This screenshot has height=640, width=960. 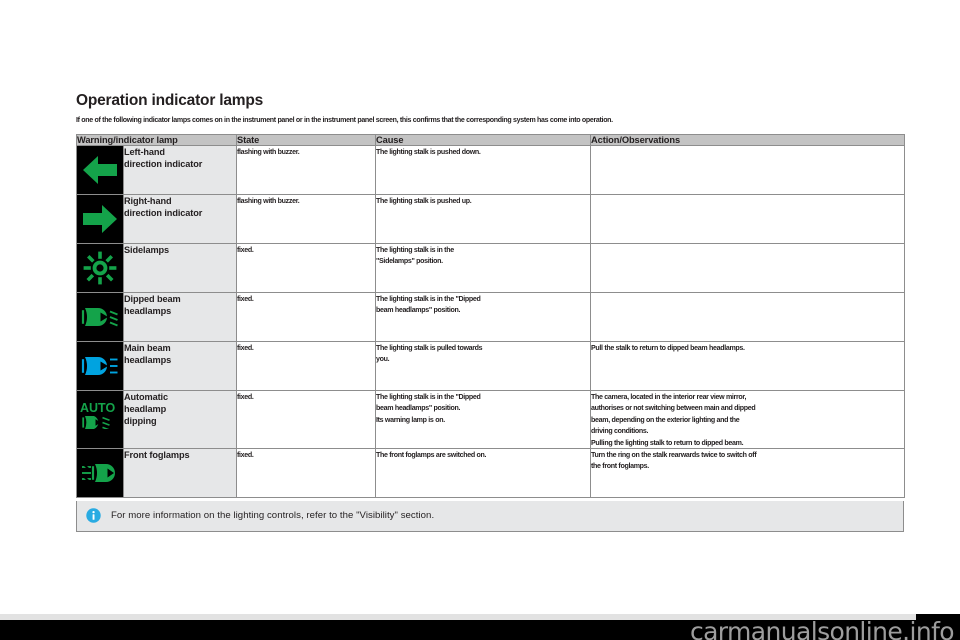 What do you see at coordinates (180, 316) in the screenshot?
I see `lamp-name-cell: Dipped beam headlamps` at bounding box center [180, 316].